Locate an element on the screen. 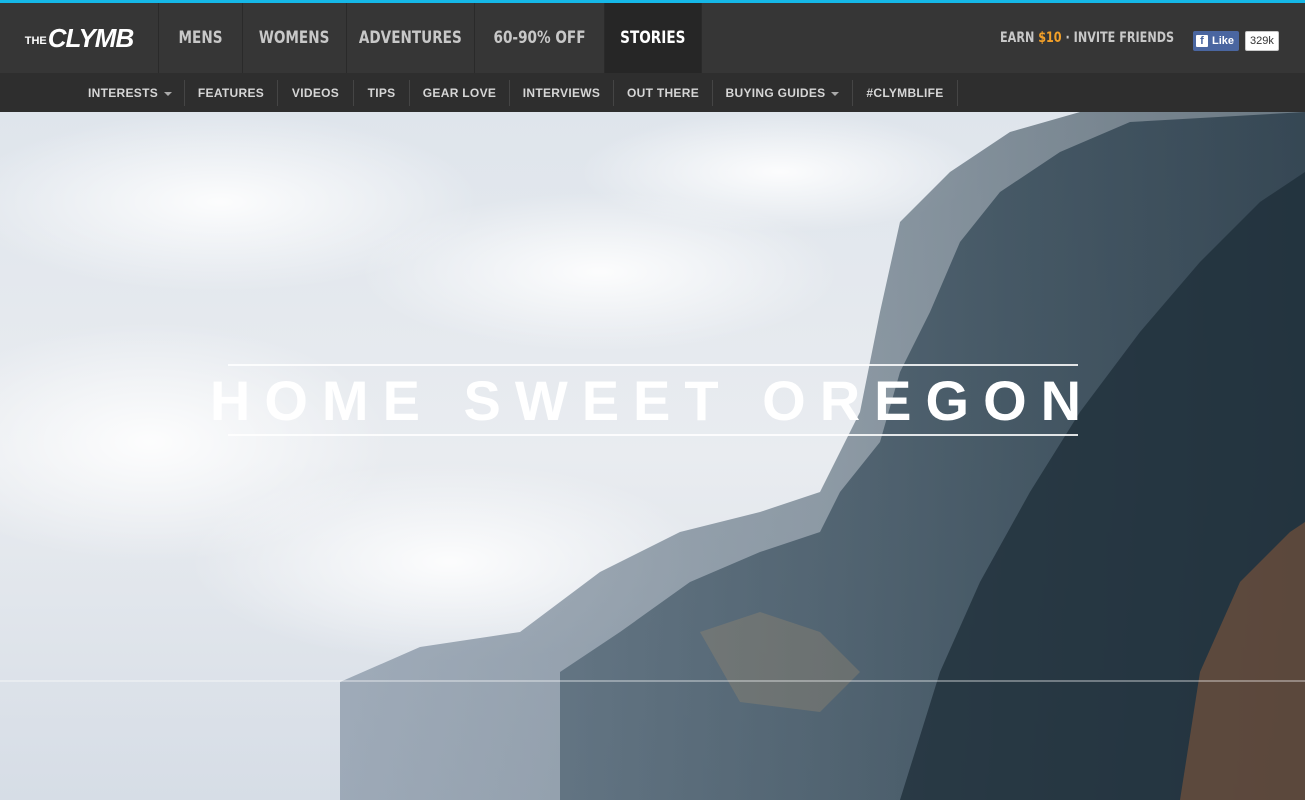 This screenshot has width=1305, height=800. title-top-rule is located at coordinates (653, 365).